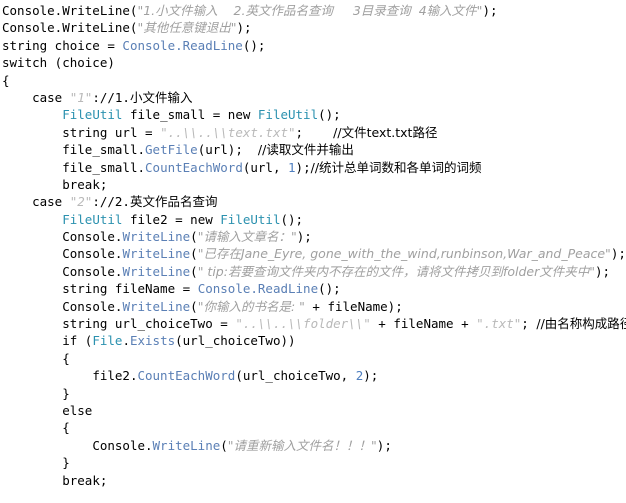 The width and height of the screenshot is (626, 503). What do you see at coordinates (303, 324) in the screenshot?
I see `code-token-string_ascii: "..\\..\\folder\\"` at bounding box center [303, 324].